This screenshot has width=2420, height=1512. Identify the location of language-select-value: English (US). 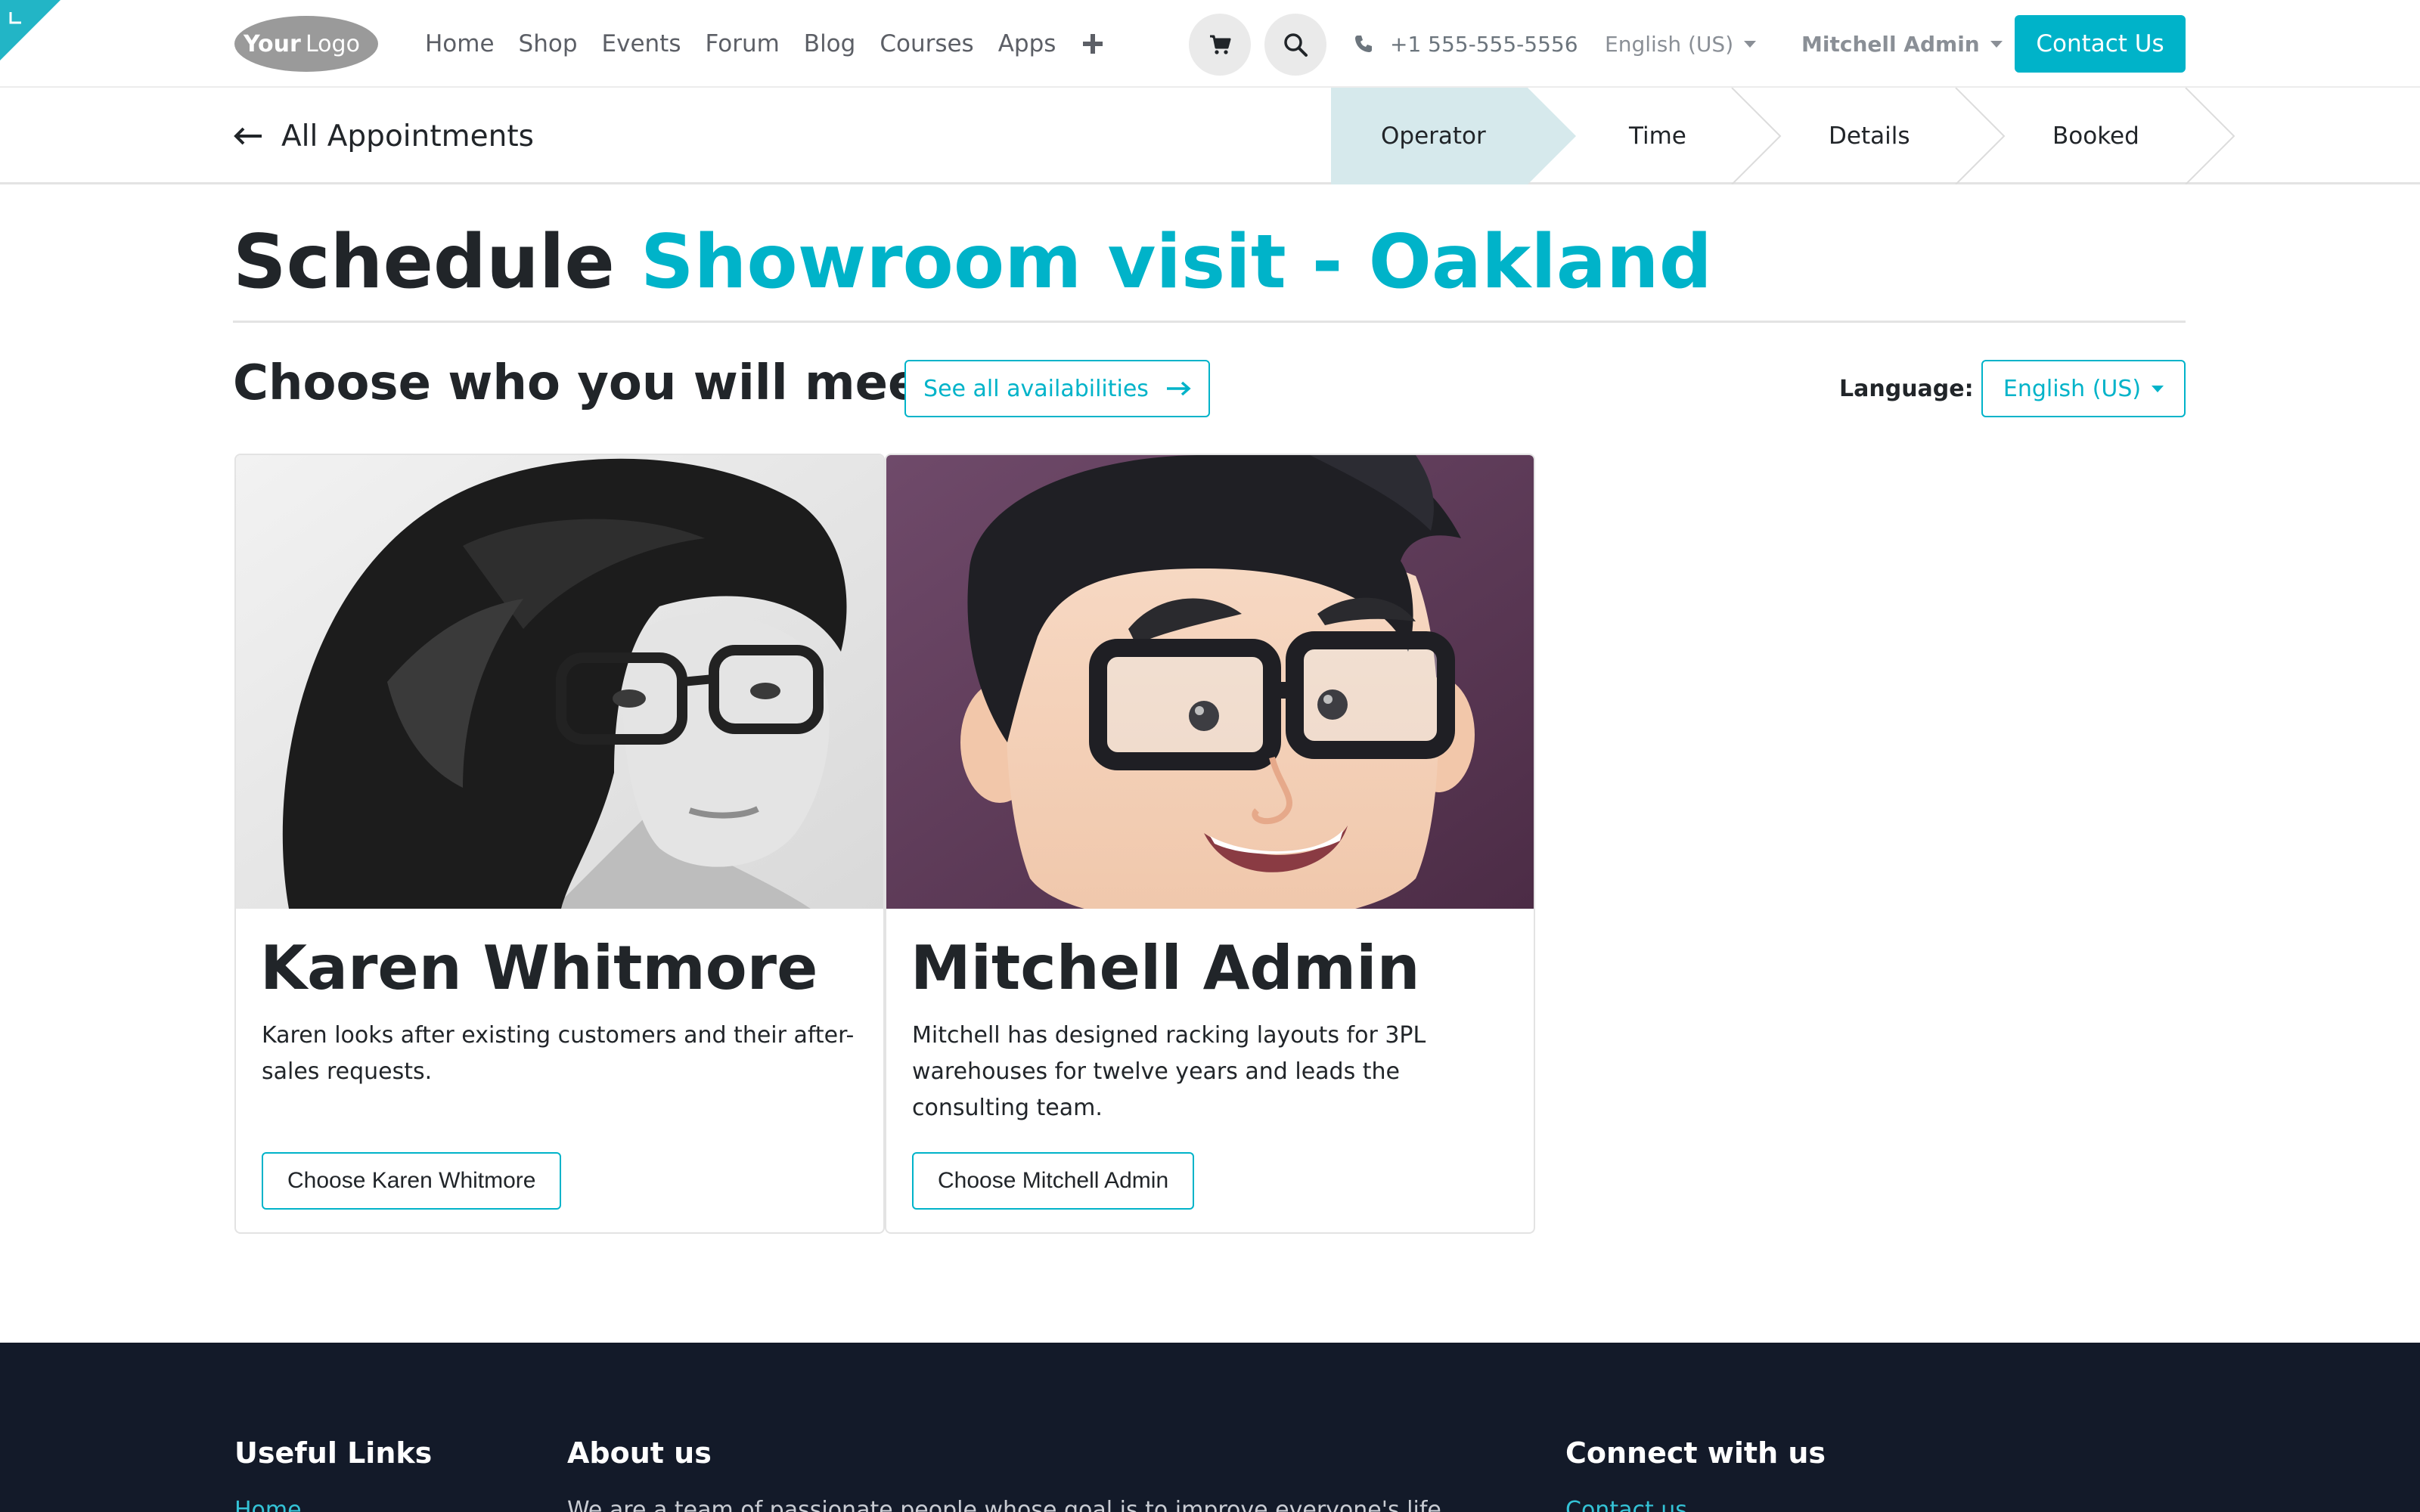
(2072, 388).